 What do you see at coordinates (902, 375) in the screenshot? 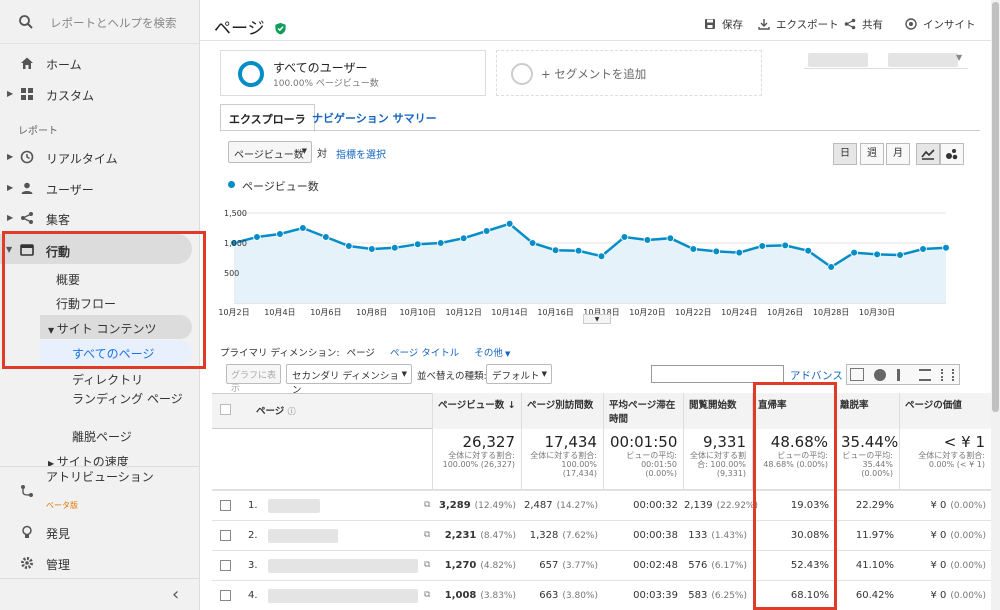
I see `performance-view-icon` at bounding box center [902, 375].